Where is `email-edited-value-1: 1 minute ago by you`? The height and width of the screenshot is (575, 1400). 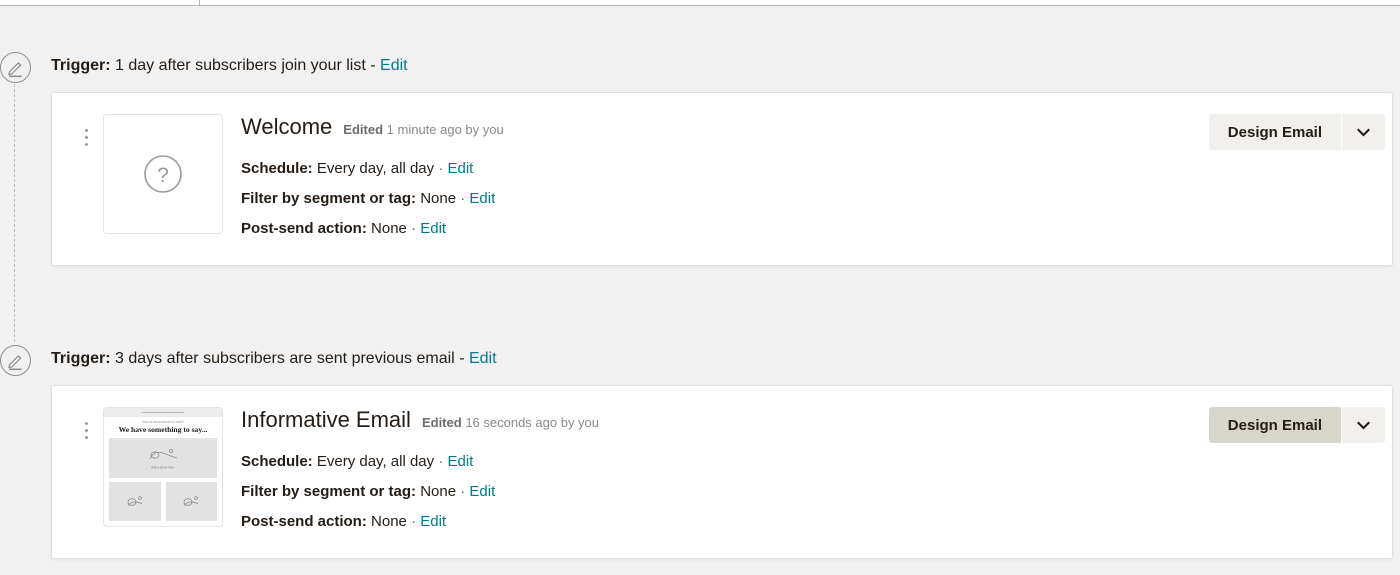
email-edited-value-1: 1 minute ago by you is located at coordinates (445, 129).